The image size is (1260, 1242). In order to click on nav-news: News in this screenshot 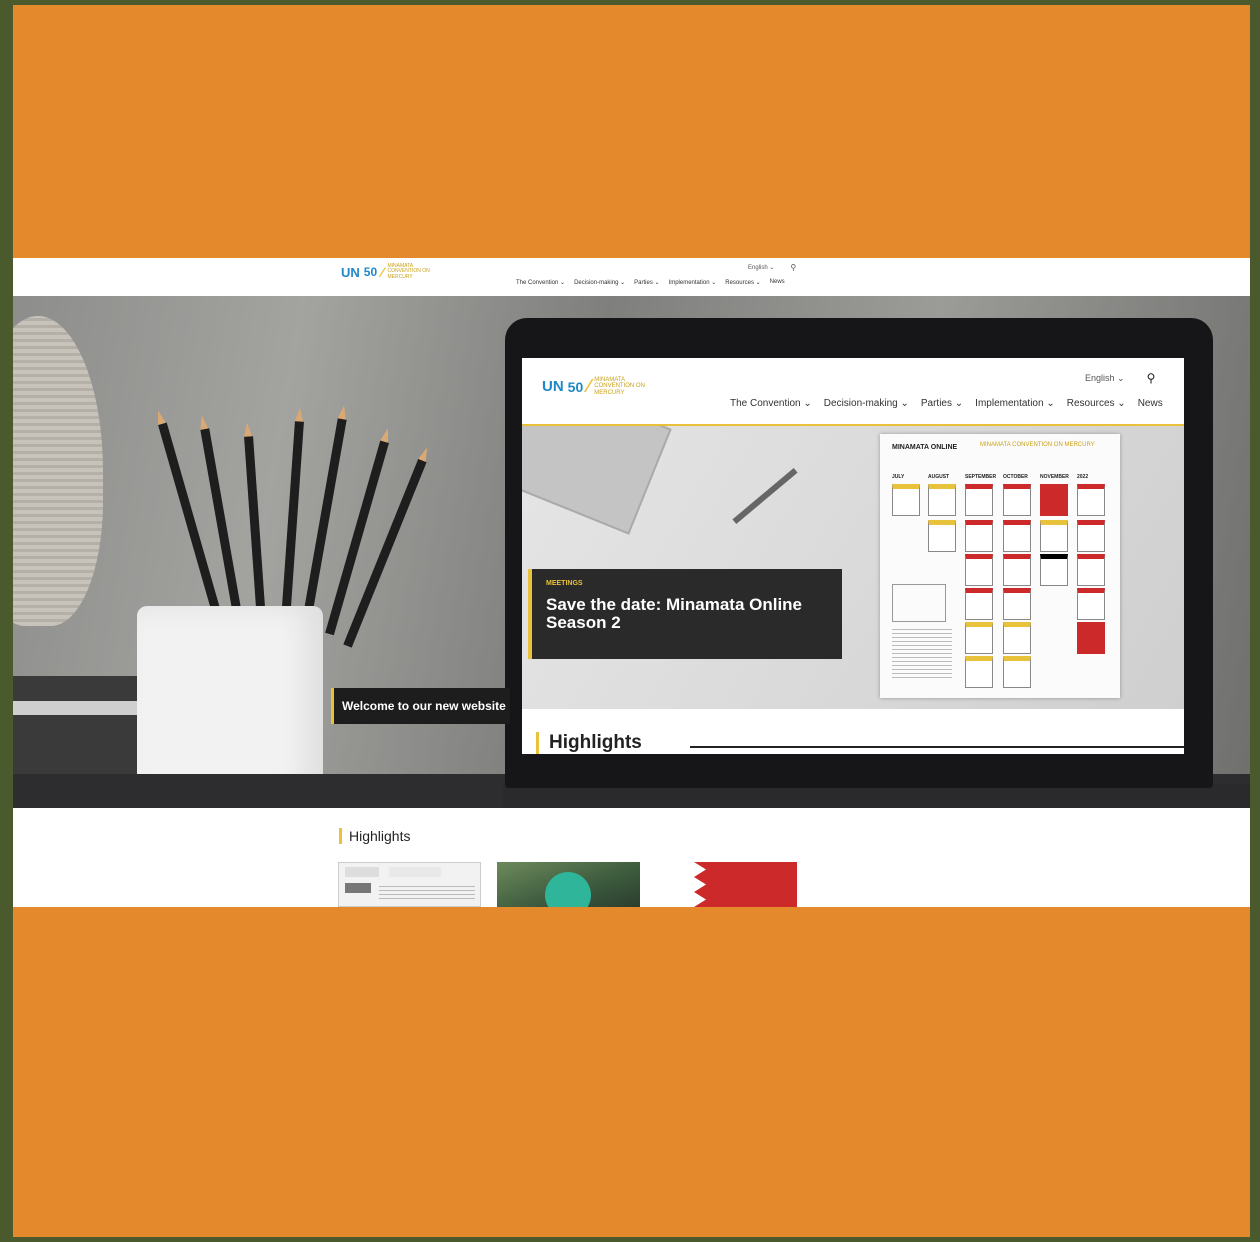, I will do `click(777, 282)`.